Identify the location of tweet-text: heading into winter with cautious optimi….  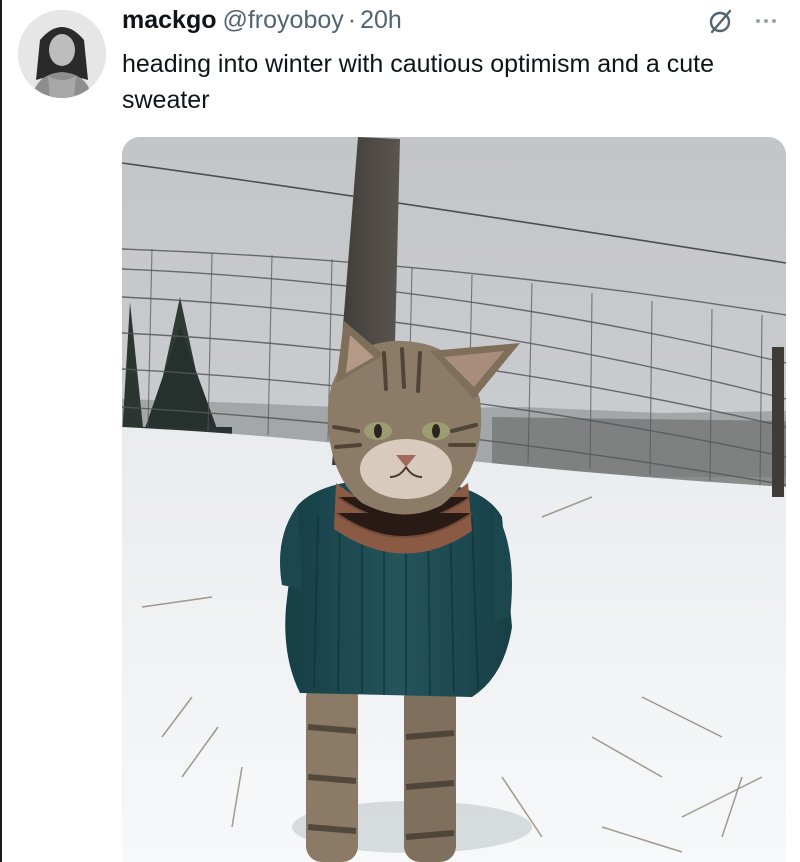
(418, 82).